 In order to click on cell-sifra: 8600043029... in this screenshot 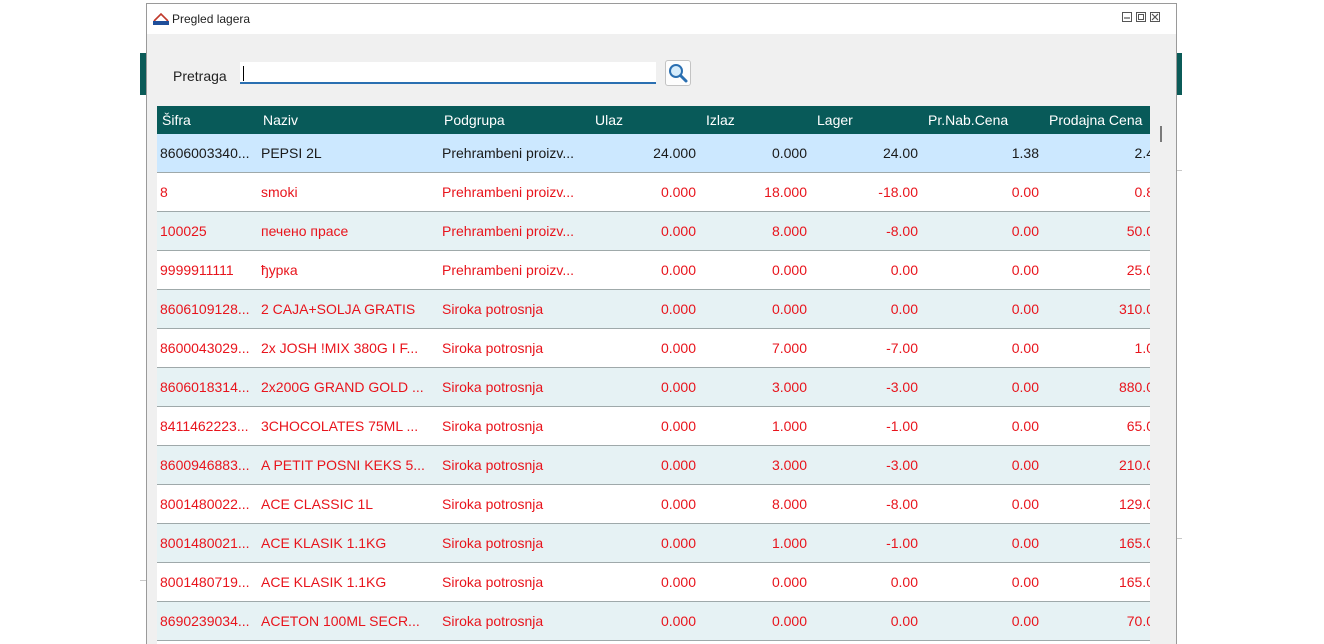, I will do `click(205, 348)`.